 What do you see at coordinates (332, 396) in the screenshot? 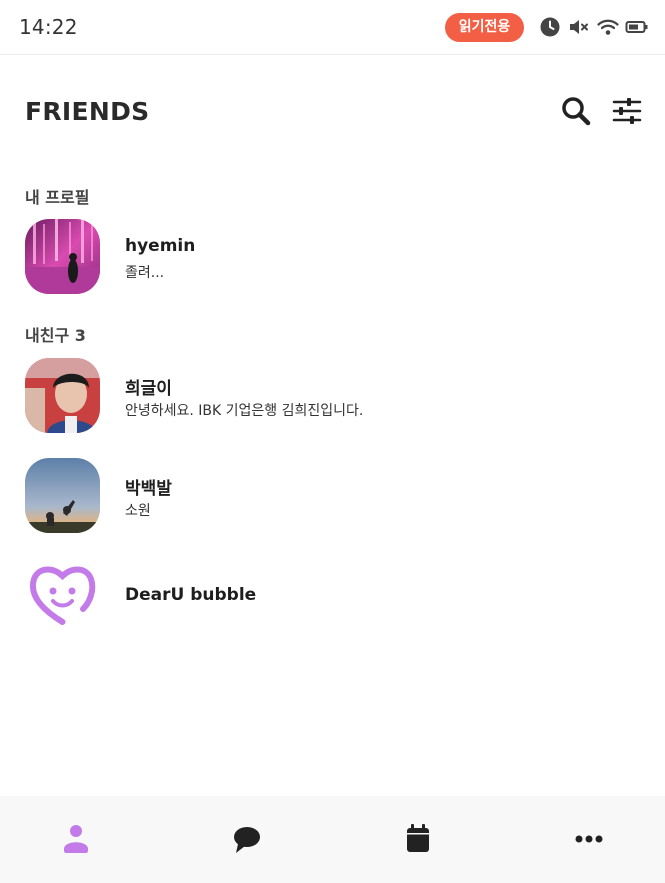
I see `friend-row: 희글이 안녕하세요. IBK 기업은행 김희진입니다.` at bounding box center [332, 396].